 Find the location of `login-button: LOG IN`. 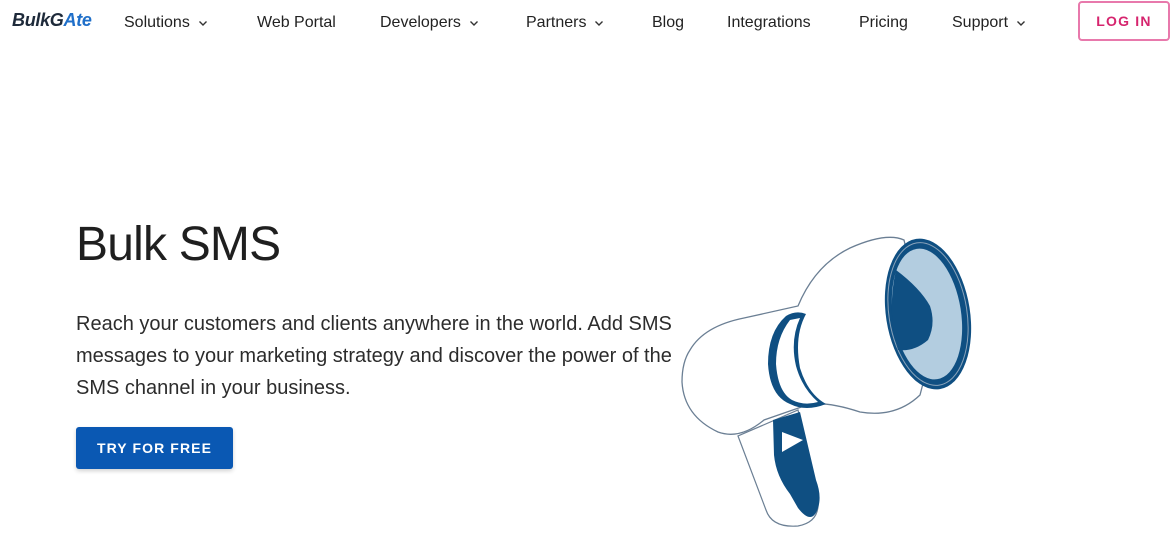

login-button: LOG IN is located at coordinates (1124, 21).